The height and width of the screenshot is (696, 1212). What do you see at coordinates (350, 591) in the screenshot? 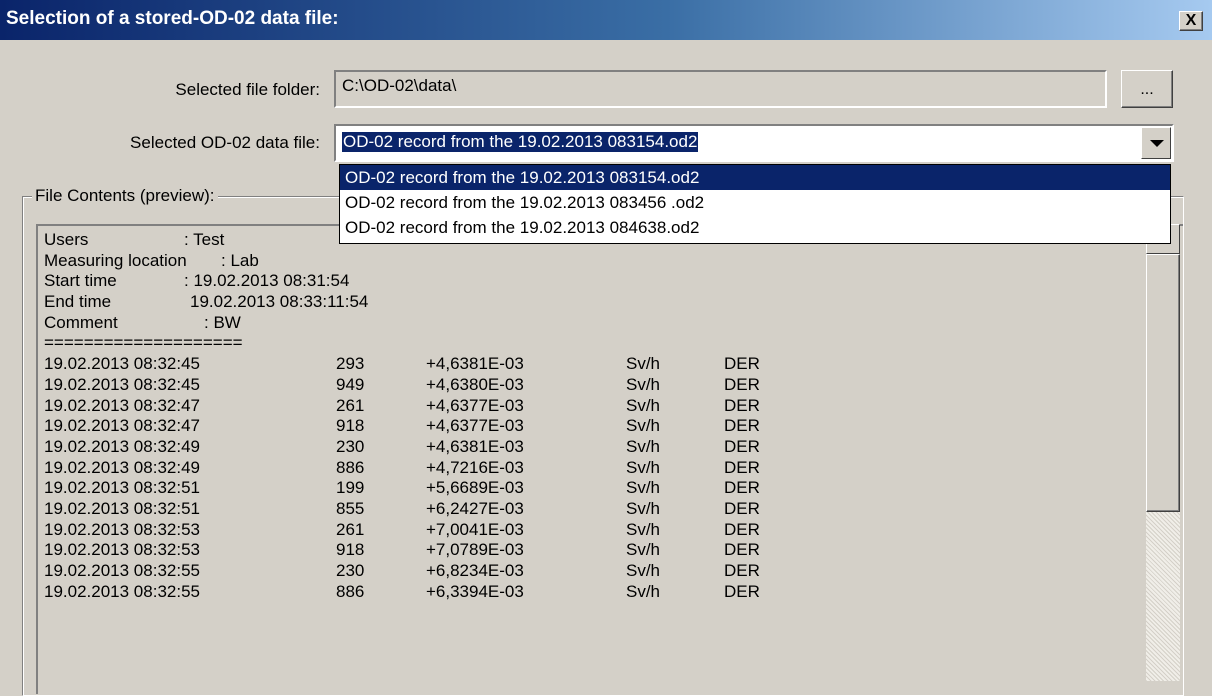
I see `row-counts: 886` at bounding box center [350, 591].